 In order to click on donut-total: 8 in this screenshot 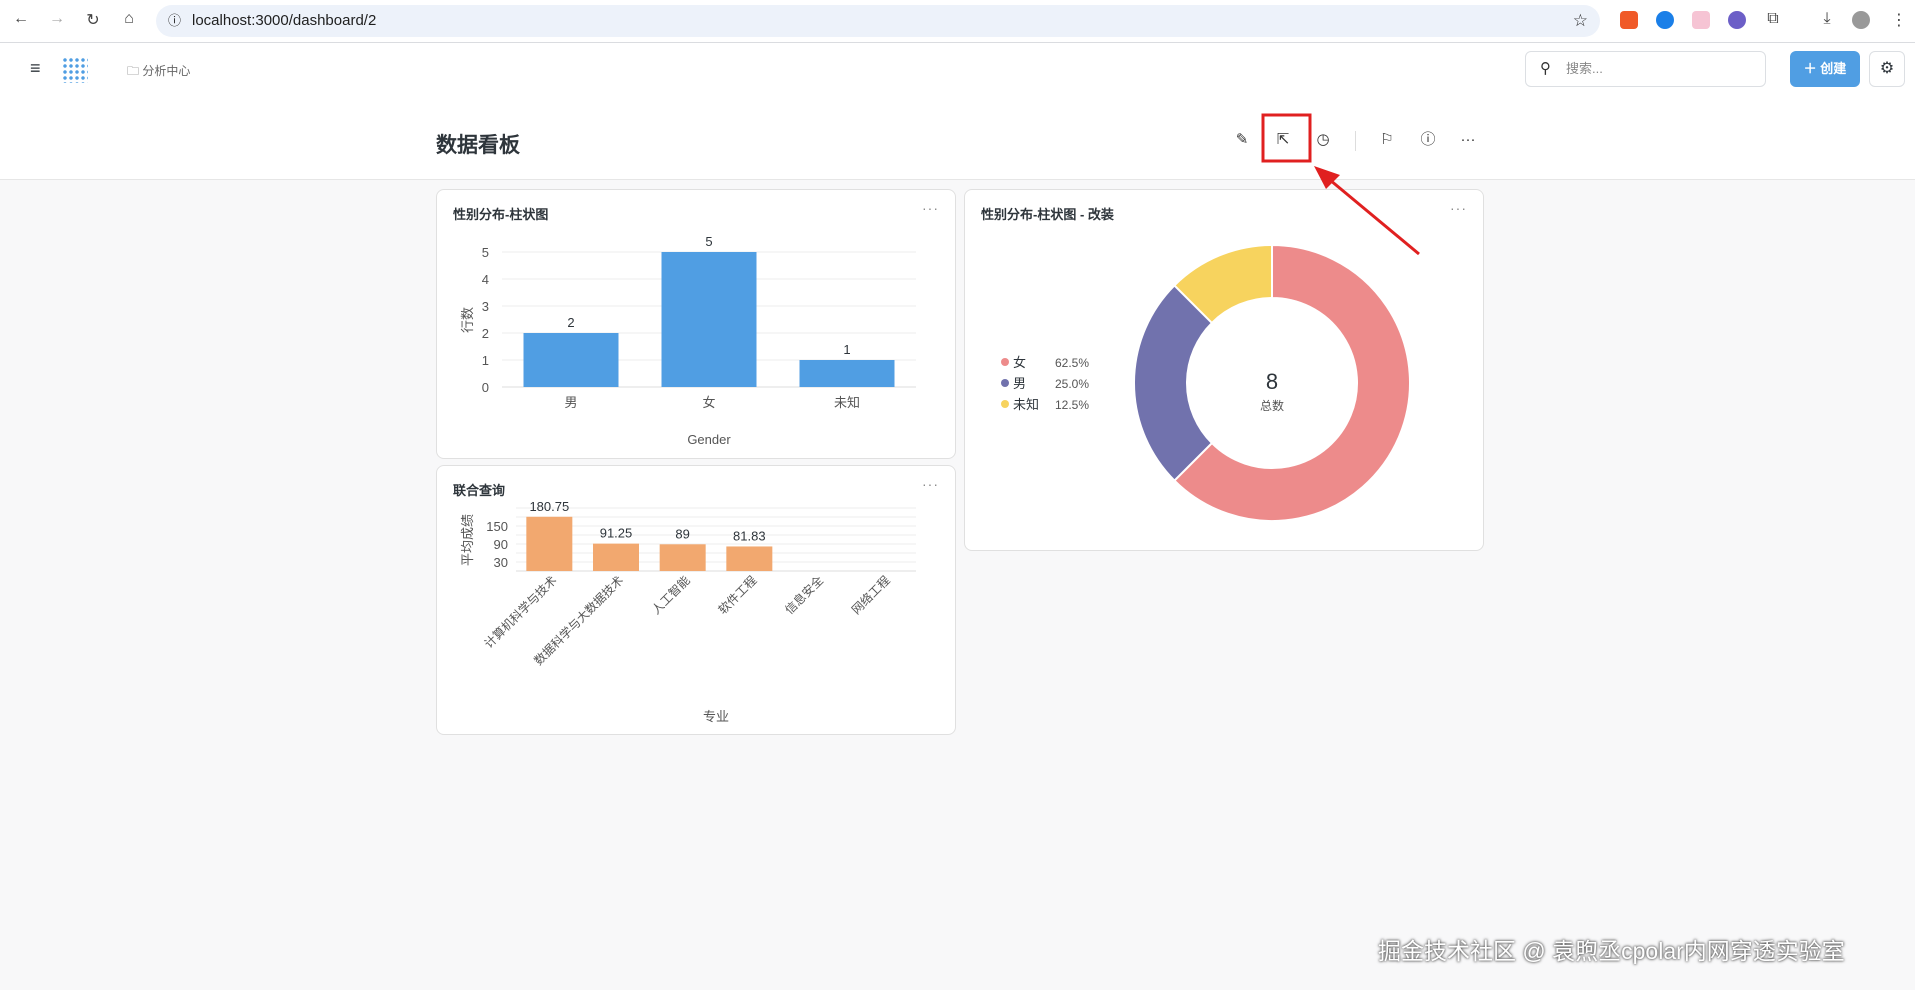, I will do `click(1272, 381)`.